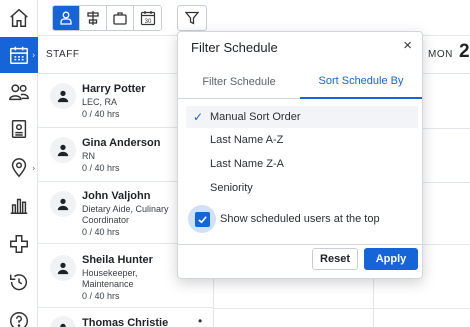 The image size is (470, 327). What do you see at coordinates (198, 117) in the screenshot?
I see `check-icon: ✓` at bounding box center [198, 117].